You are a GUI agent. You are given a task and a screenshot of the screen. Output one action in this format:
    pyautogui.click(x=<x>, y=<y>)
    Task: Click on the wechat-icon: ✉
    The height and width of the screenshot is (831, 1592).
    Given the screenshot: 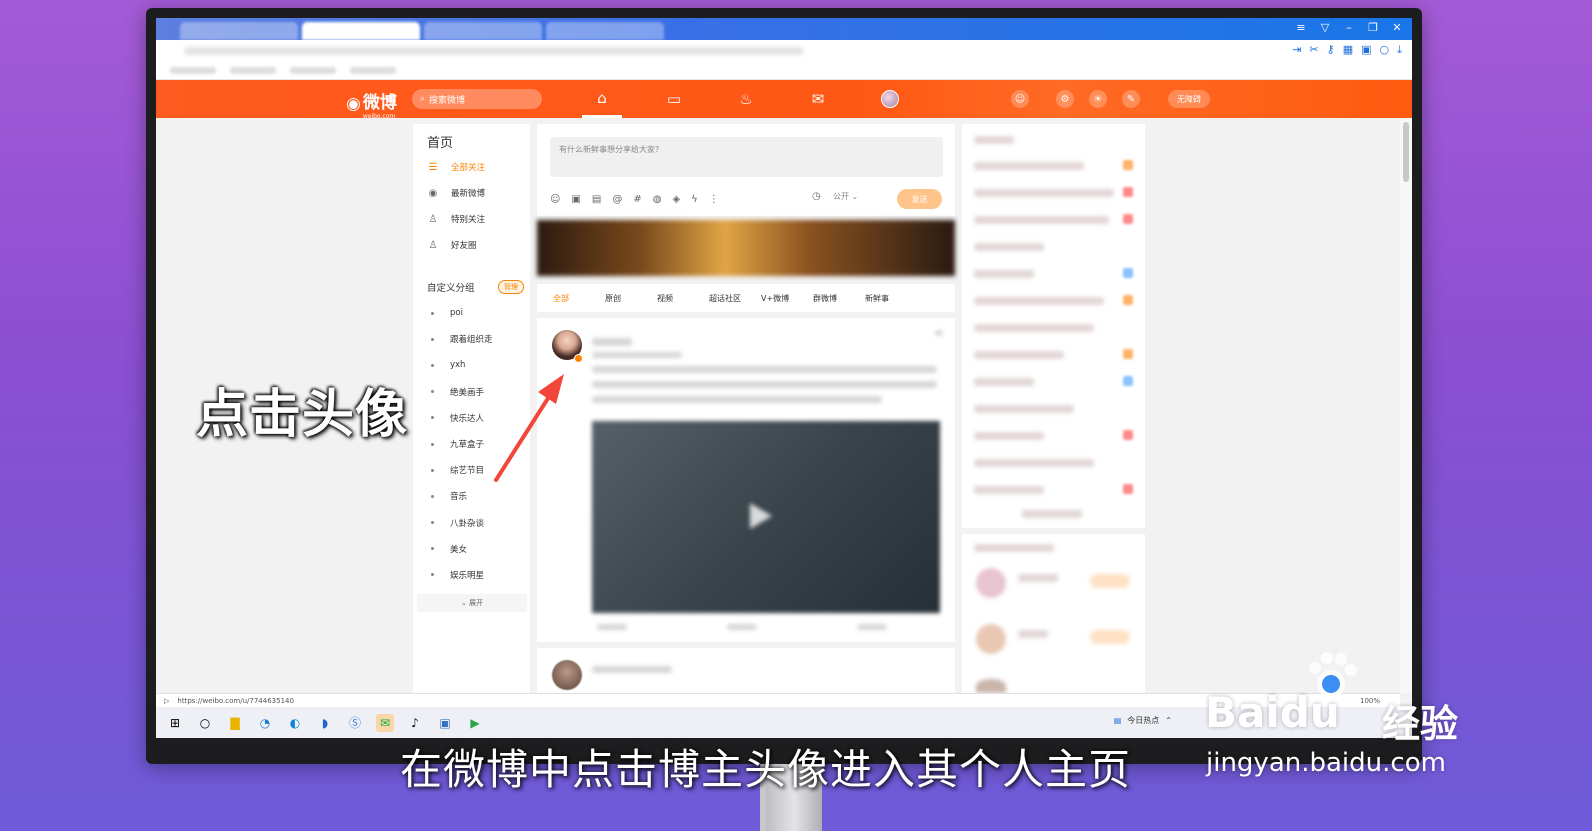 What is the action you would take?
    pyautogui.click(x=385, y=722)
    